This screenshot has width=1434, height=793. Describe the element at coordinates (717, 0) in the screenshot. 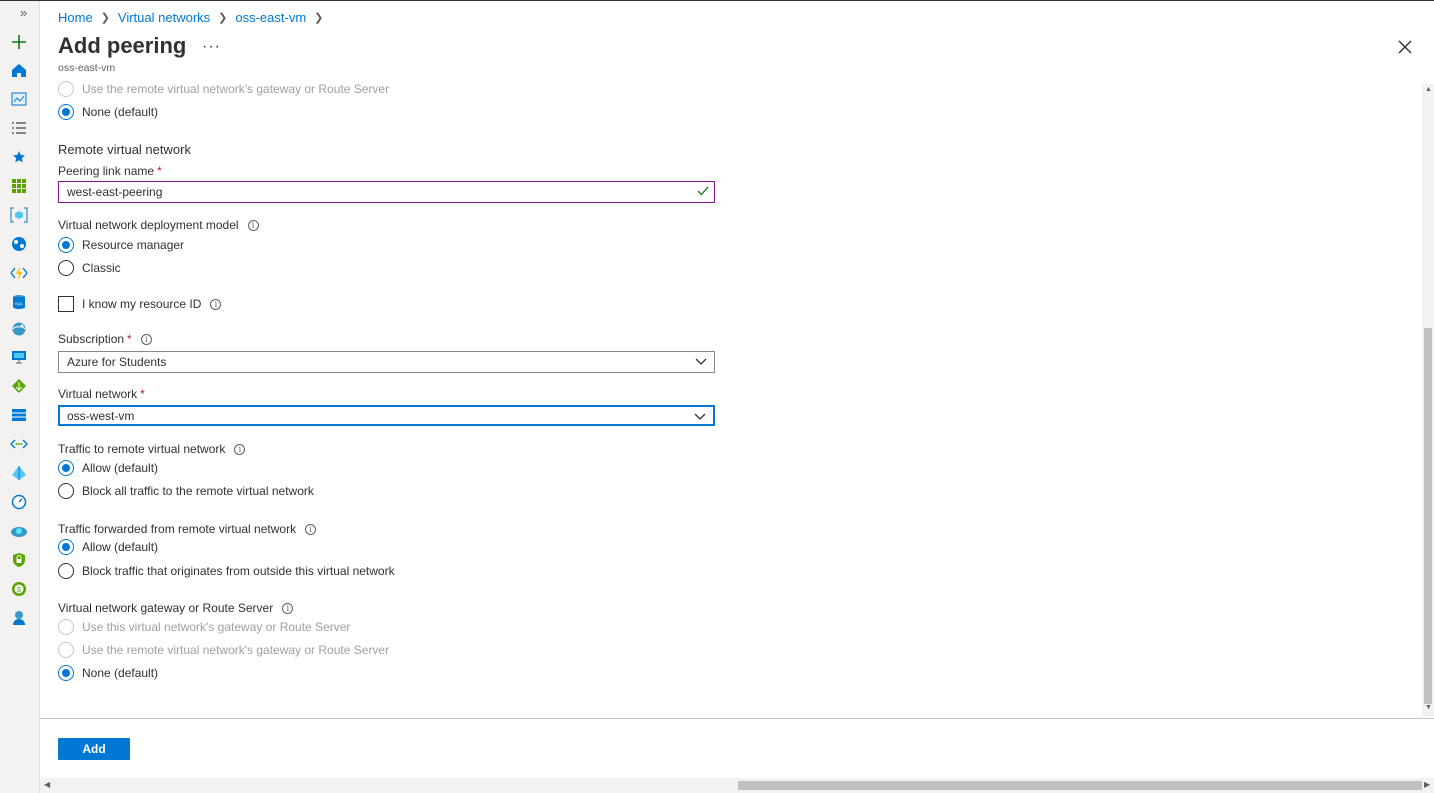

I see `window-top-border` at that location.